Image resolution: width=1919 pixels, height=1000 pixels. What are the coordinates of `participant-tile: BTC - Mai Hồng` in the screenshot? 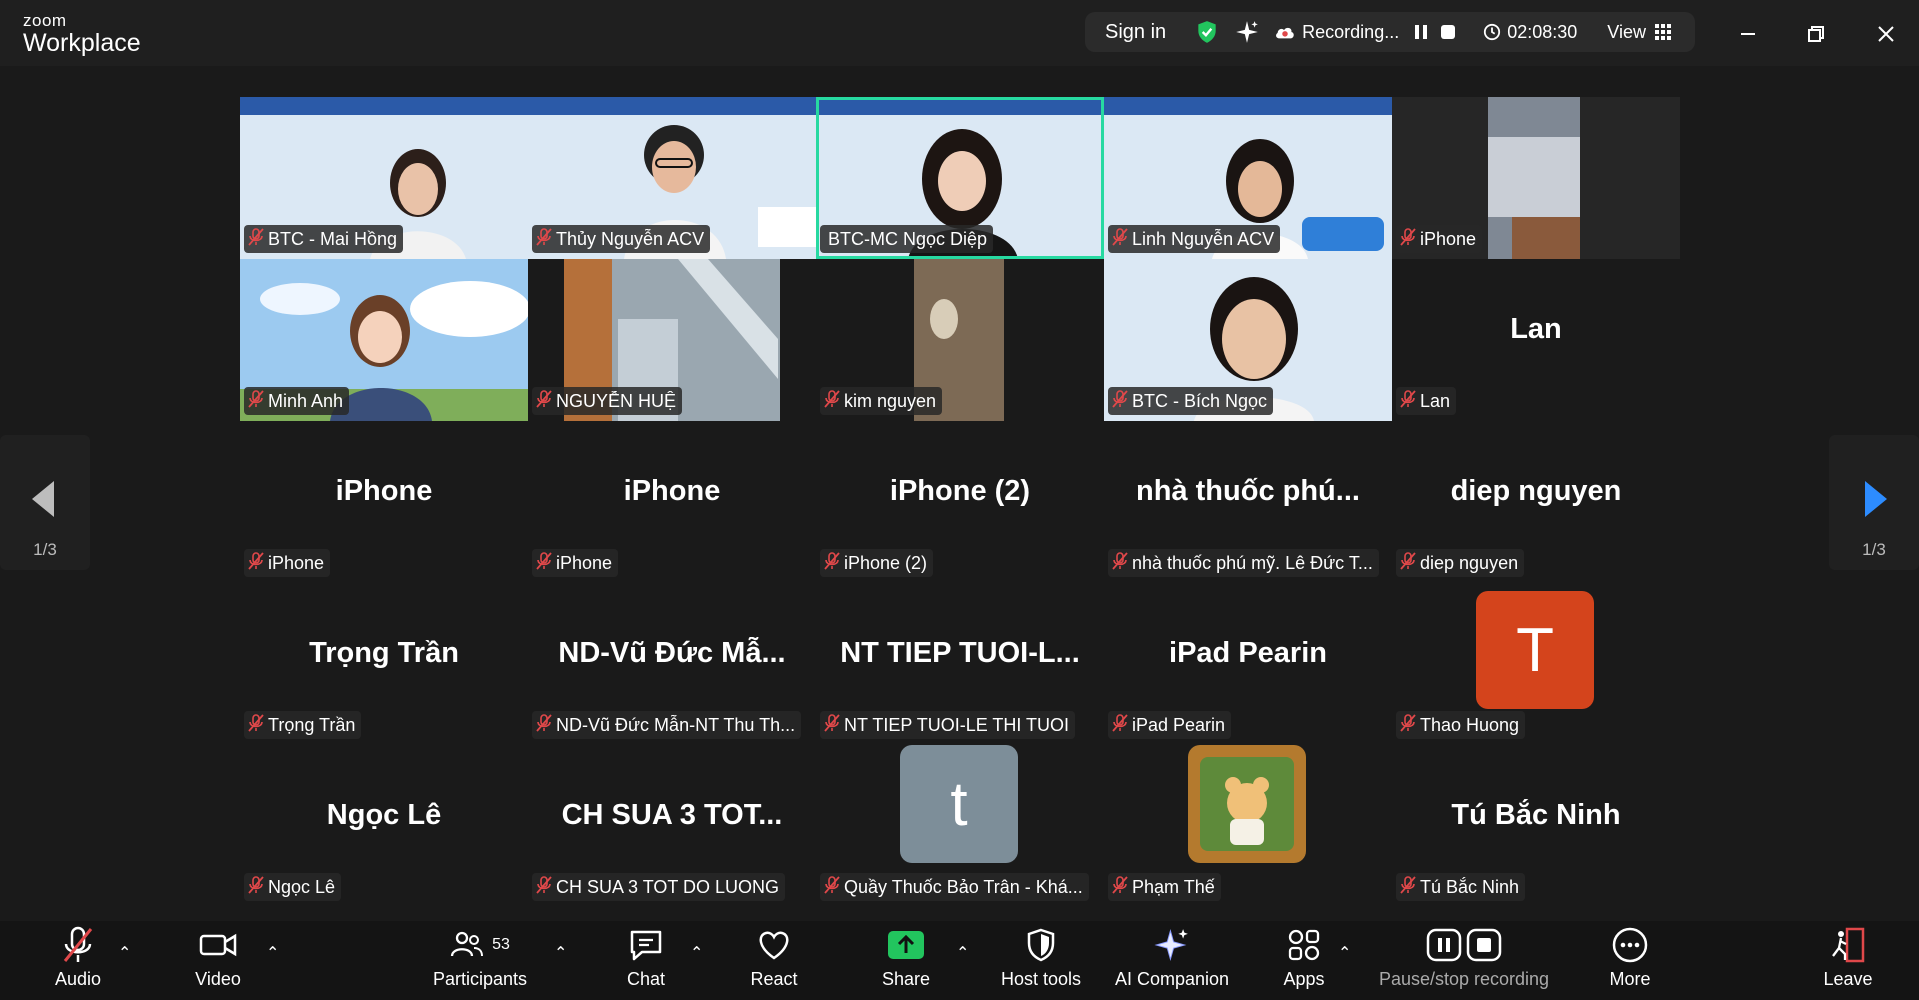 It's located at (384, 178).